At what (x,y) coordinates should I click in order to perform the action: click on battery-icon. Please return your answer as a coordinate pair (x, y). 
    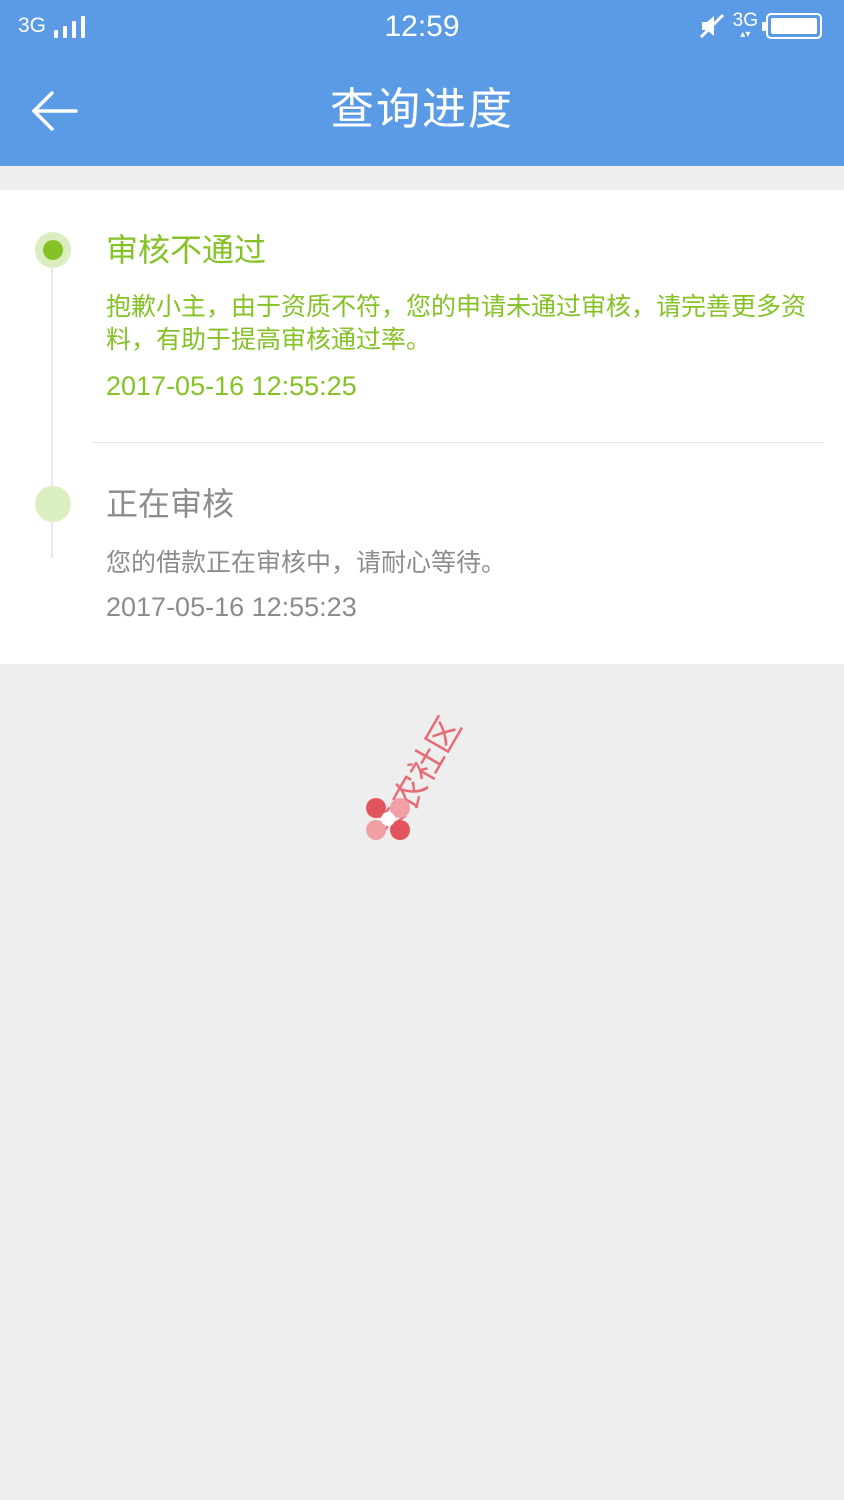
    Looking at the image, I should click on (792, 26).